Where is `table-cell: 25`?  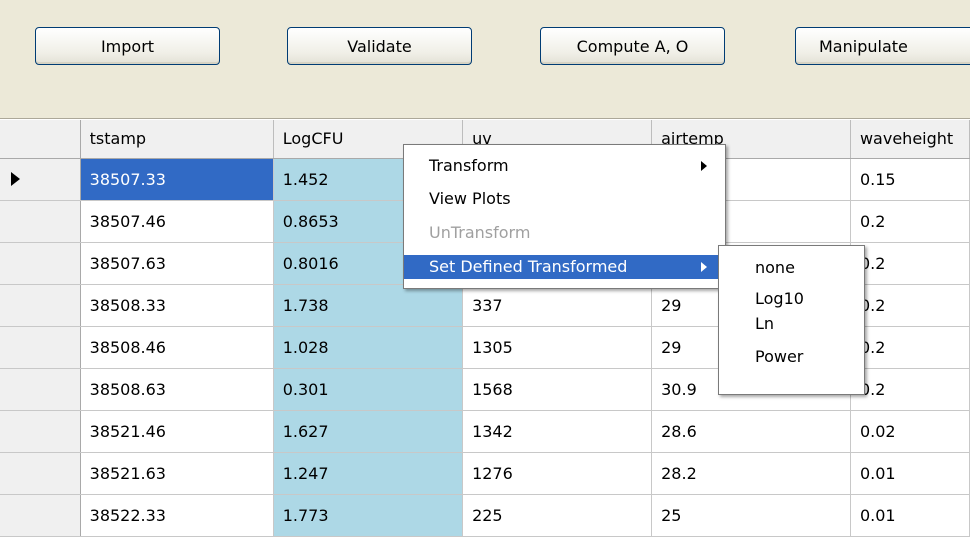
table-cell: 25 is located at coordinates (751, 515).